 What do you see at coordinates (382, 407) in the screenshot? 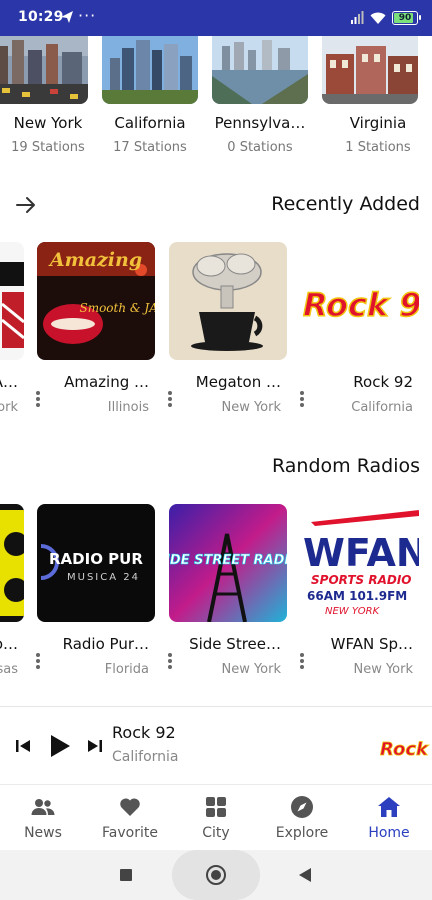
I see `station-location: California` at bounding box center [382, 407].